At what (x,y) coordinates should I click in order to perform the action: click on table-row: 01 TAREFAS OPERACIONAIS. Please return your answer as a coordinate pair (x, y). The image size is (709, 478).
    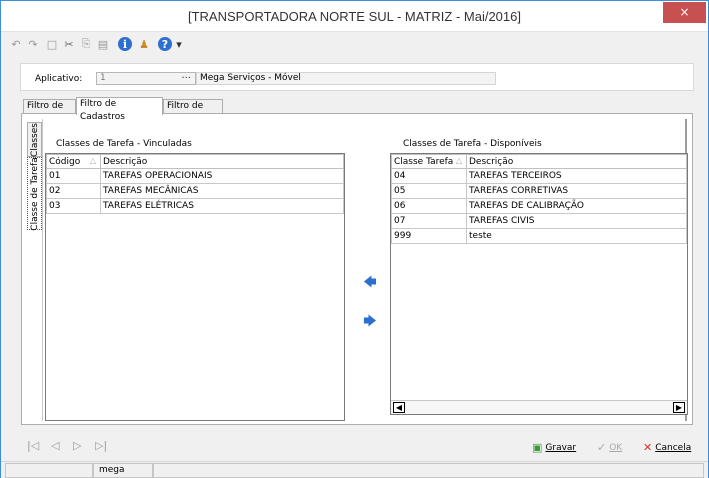
    Looking at the image, I should click on (195, 176).